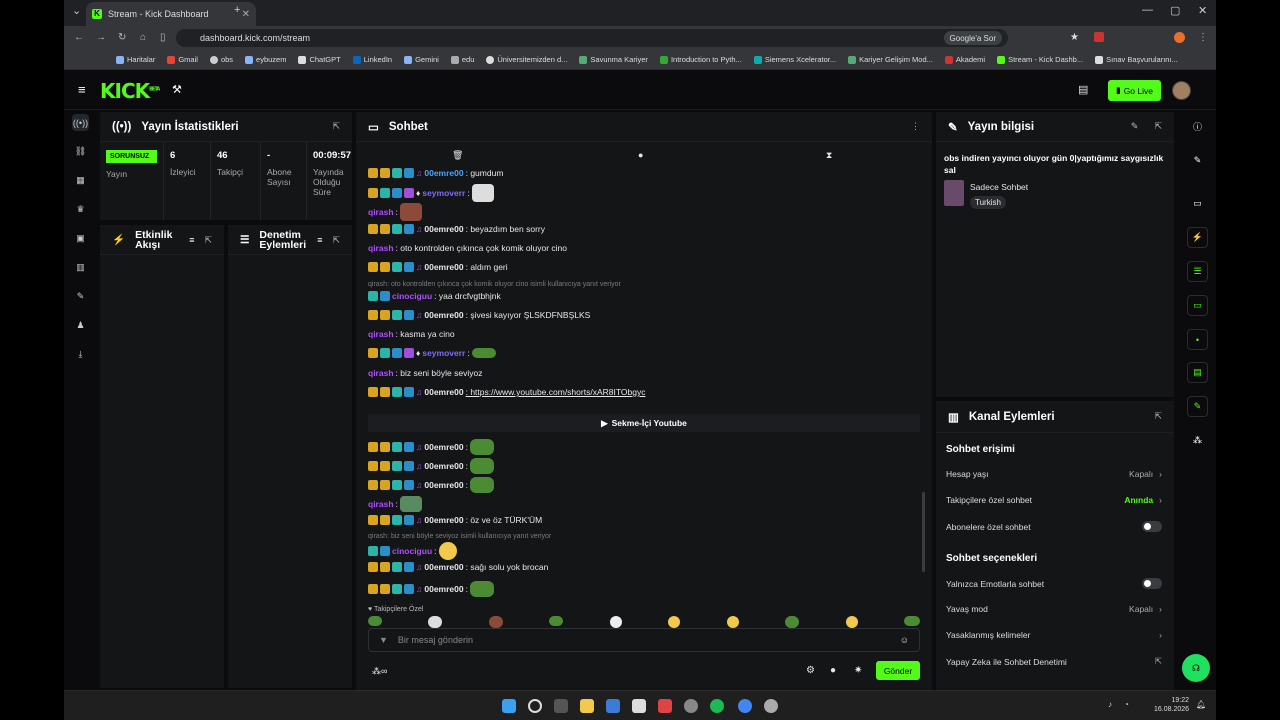 This screenshot has height=720, width=1280. Describe the element at coordinates (1054, 635) in the screenshot. I see `banned-words-row: Yasaklanmış kelimeler ›` at that location.